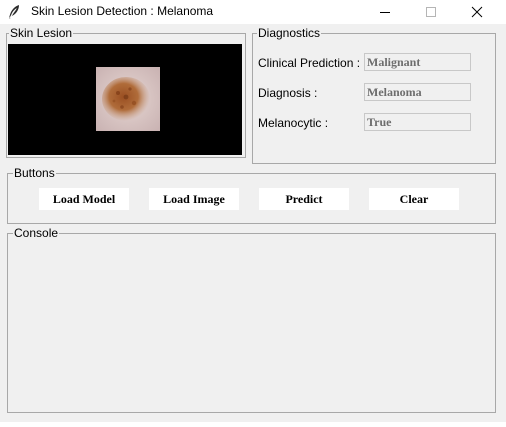 The image size is (506, 427). I want to click on maximize-button, so click(431, 12).